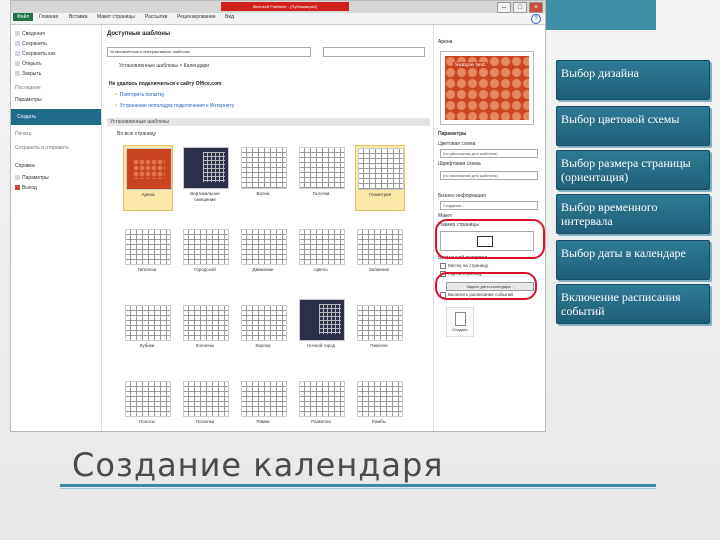  Describe the element at coordinates (504, 7) in the screenshot. I see `minimize-icon: –` at that location.